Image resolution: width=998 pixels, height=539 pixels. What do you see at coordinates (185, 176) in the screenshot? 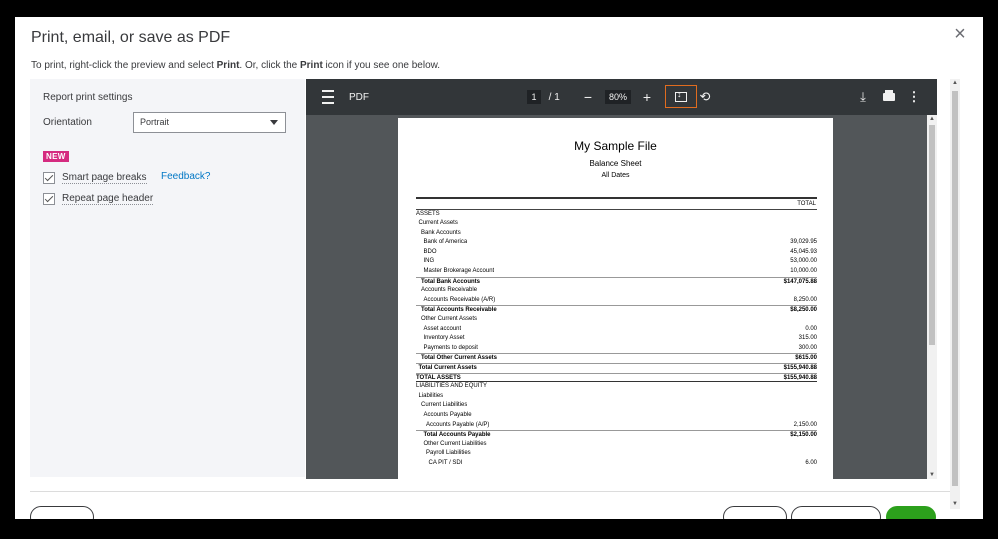
I see `feedback-link: Feedback?` at bounding box center [185, 176].